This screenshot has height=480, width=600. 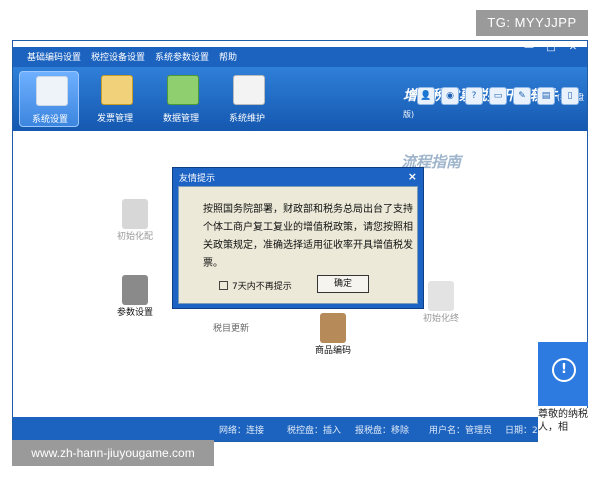 What do you see at coordinates (546, 96) in the screenshot?
I see `list-icon: ▤` at bounding box center [546, 96].